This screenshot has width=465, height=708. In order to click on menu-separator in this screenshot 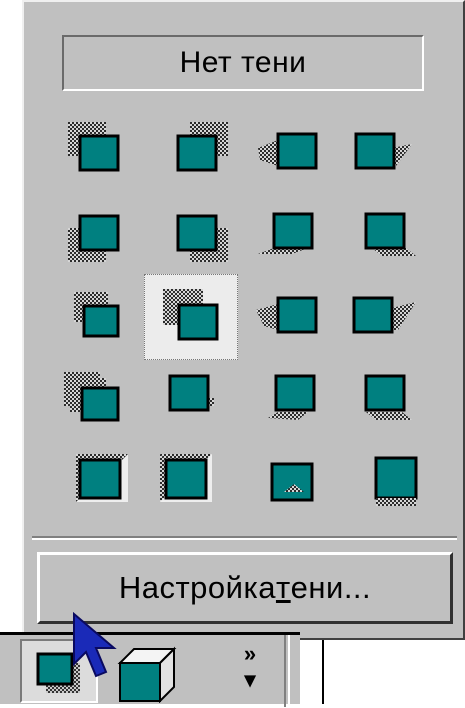, I will do `click(244, 538)`.